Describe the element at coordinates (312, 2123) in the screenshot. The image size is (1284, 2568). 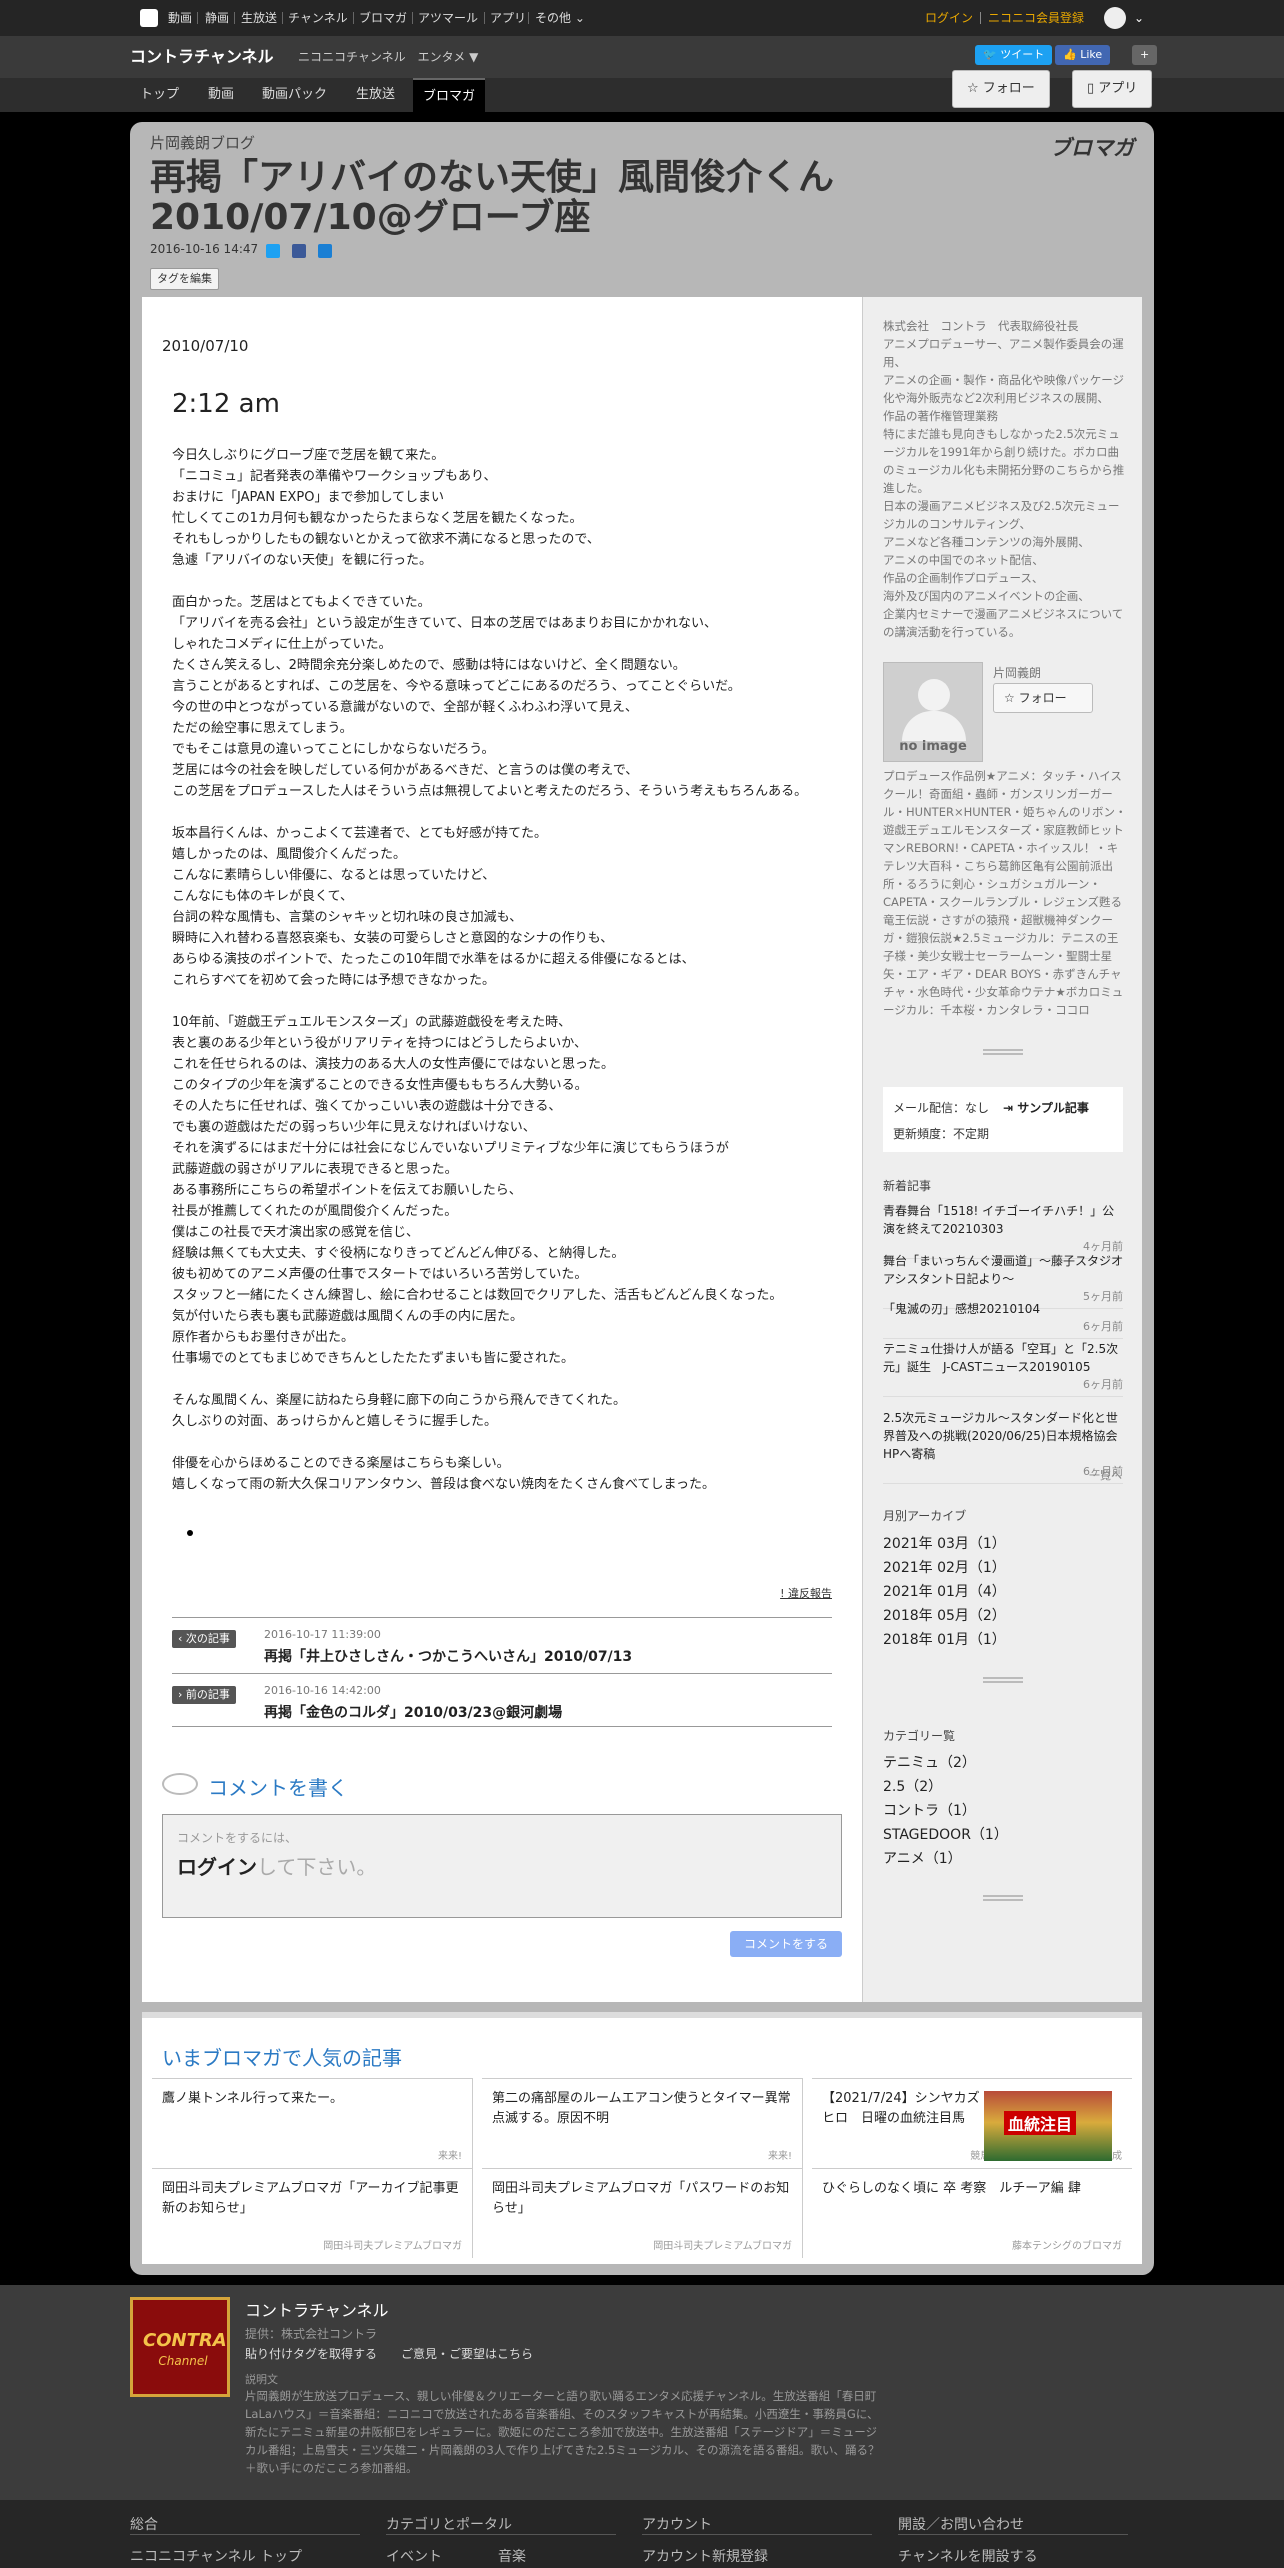
I see `popular-card: 鷹ノ巣トンネル行って来たー。 来来!` at that location.